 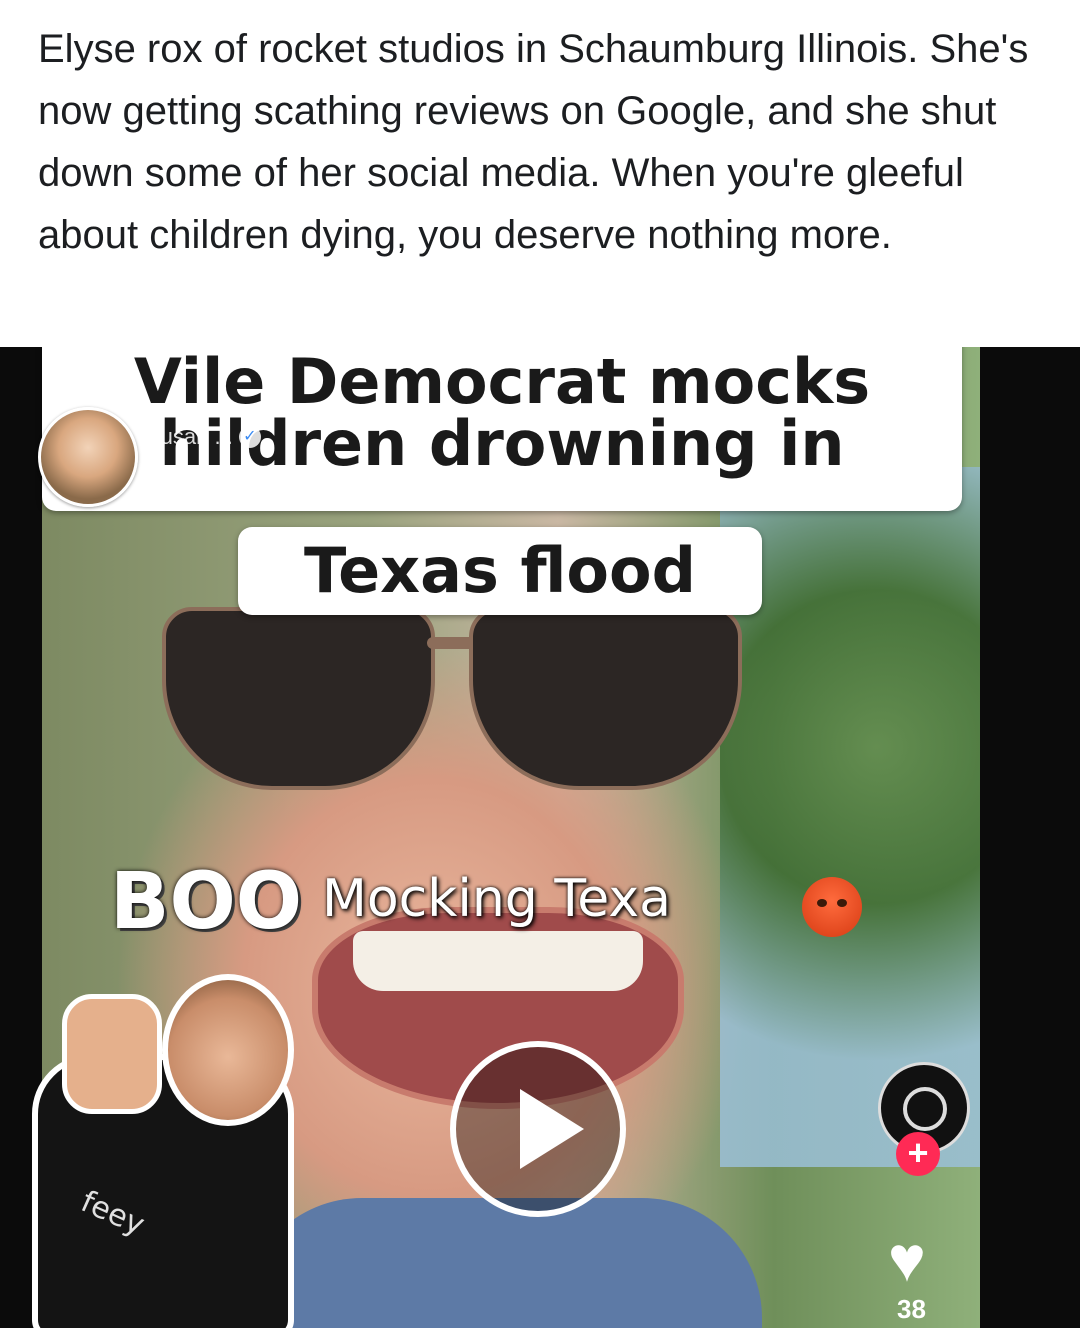 I want to click on video-overlay-text: Mocking Texa, so click(x=496, y=899).